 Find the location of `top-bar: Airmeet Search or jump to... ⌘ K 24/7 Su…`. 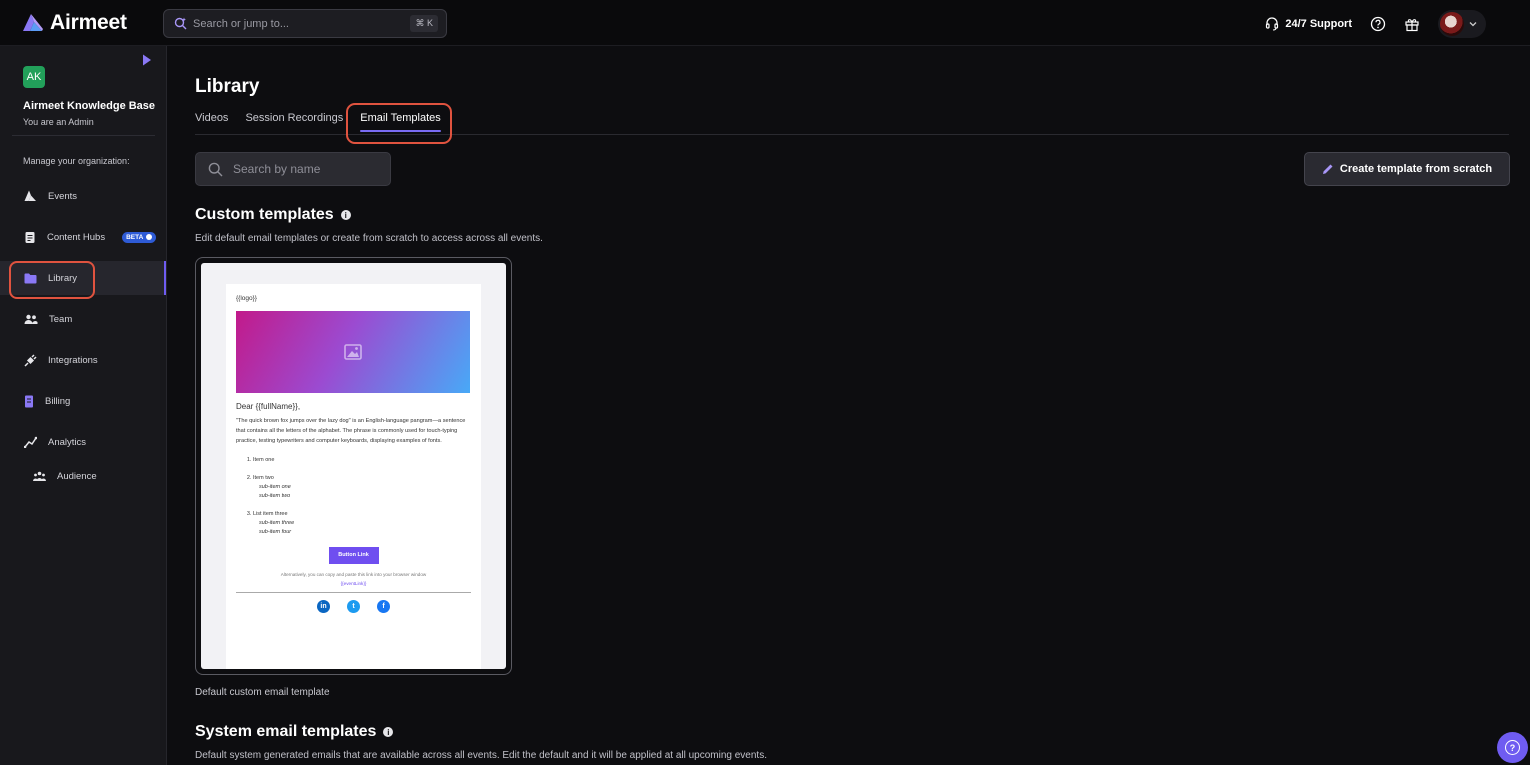

top-bar: Airmeet Search or jump to... ⌘ K 24/7 Su… is located at coordinates (765, 23).